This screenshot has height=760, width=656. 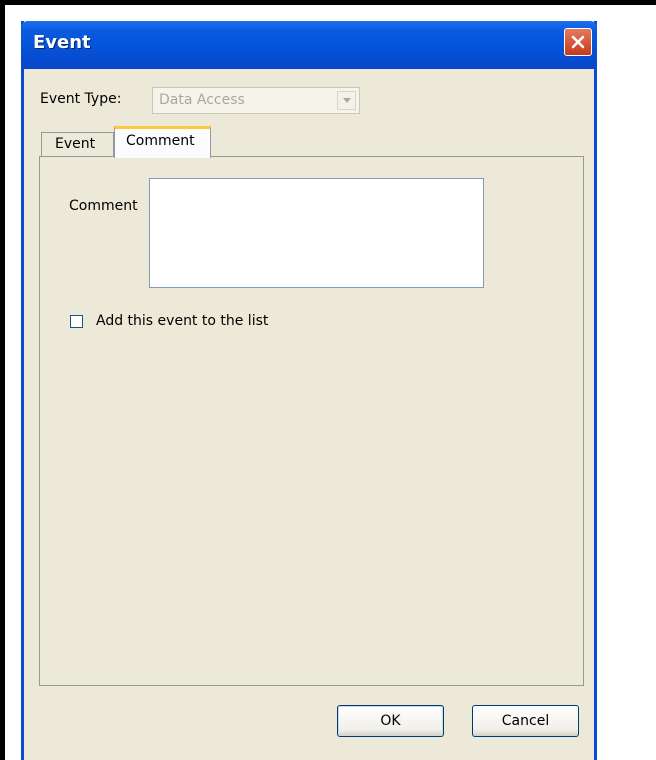 What do you see at coordinates (182, 321) in the screenshot?
I see `add-to-list-label: Add this event to the list` at bounding box center [182, 321].